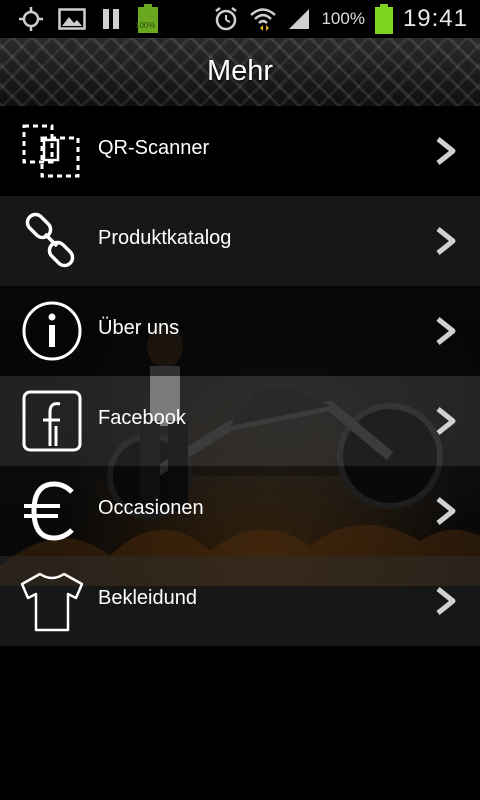  I want to click on menu-item-qr-scanner: QR-Scanner, so click(240, 151).